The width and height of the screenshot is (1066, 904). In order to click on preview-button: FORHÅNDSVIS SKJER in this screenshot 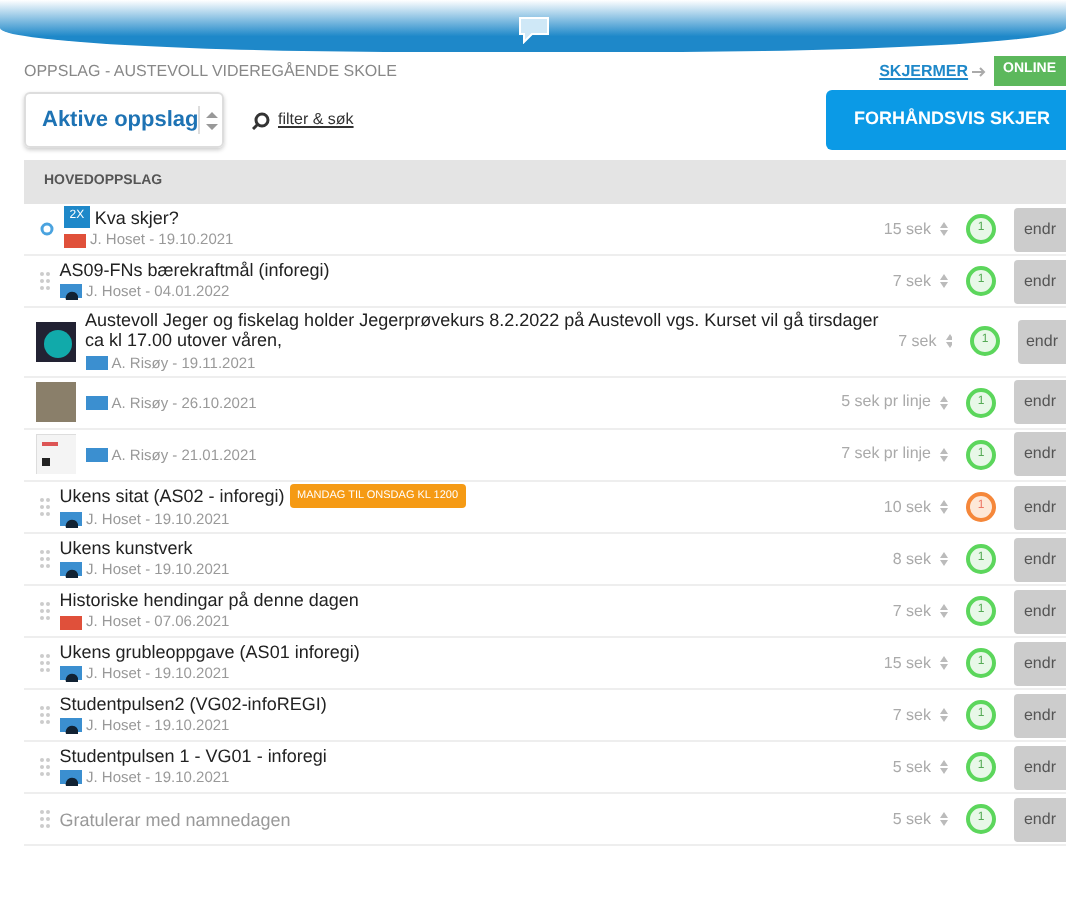, I will do `click(945, 120)`.